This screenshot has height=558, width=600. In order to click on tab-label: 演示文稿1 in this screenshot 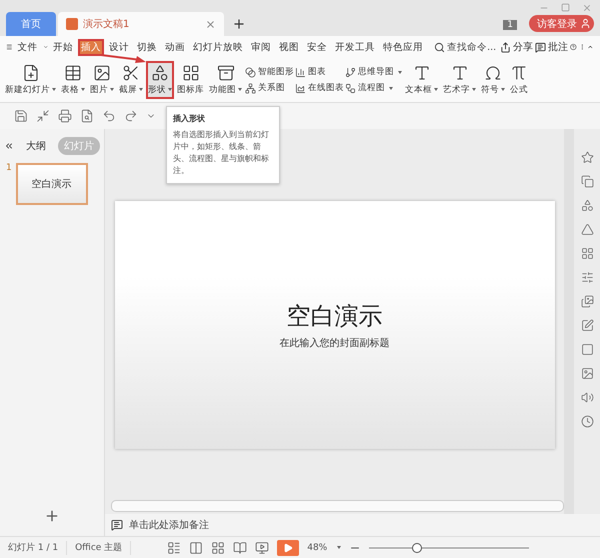, I will do `click(106, 24)`.